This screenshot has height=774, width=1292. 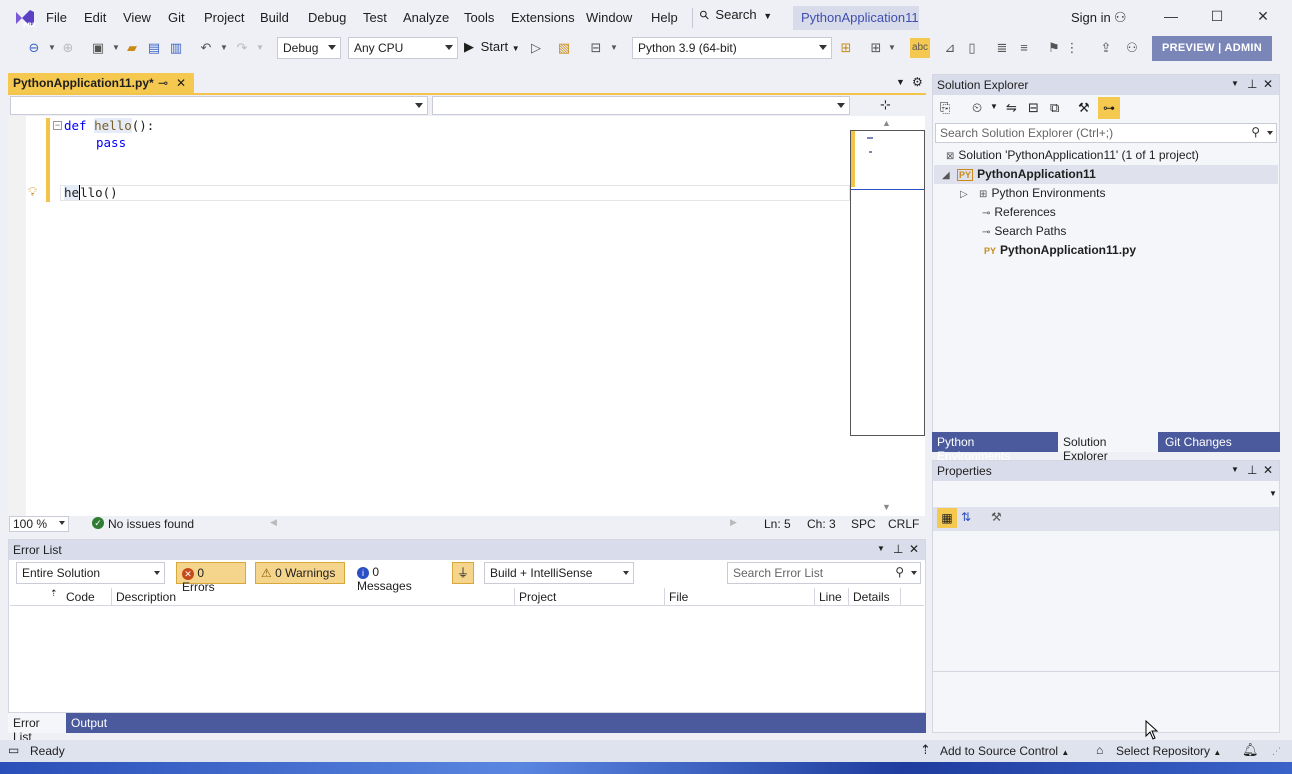 I want to click on browse-with-icon: ▧, so click(x=564, y=48).